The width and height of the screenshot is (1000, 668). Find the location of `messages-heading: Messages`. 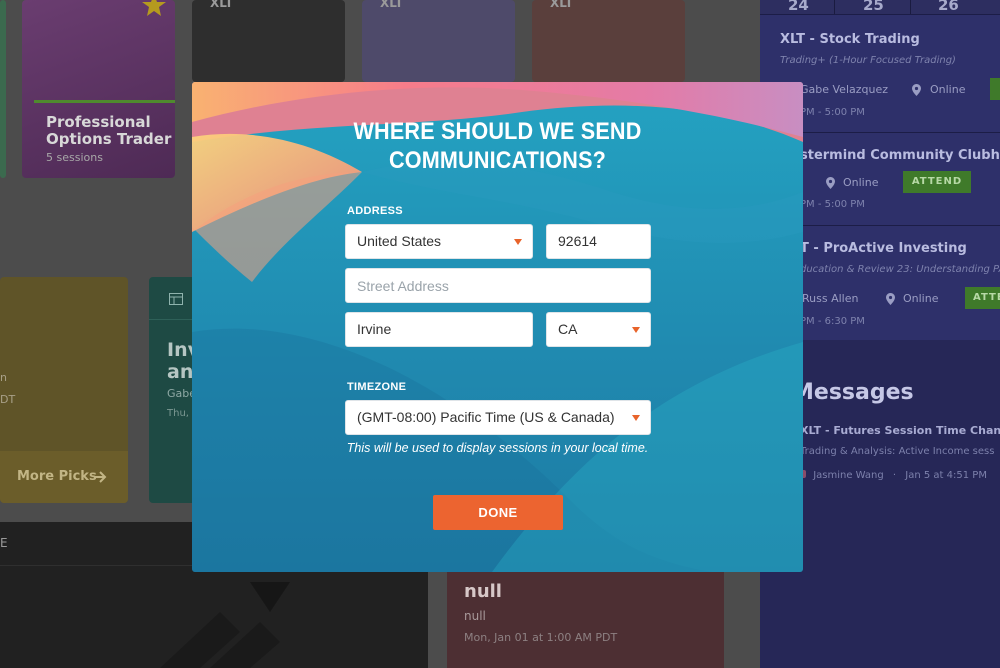

messages-heading: Messages is located at coordinates (853, 392).